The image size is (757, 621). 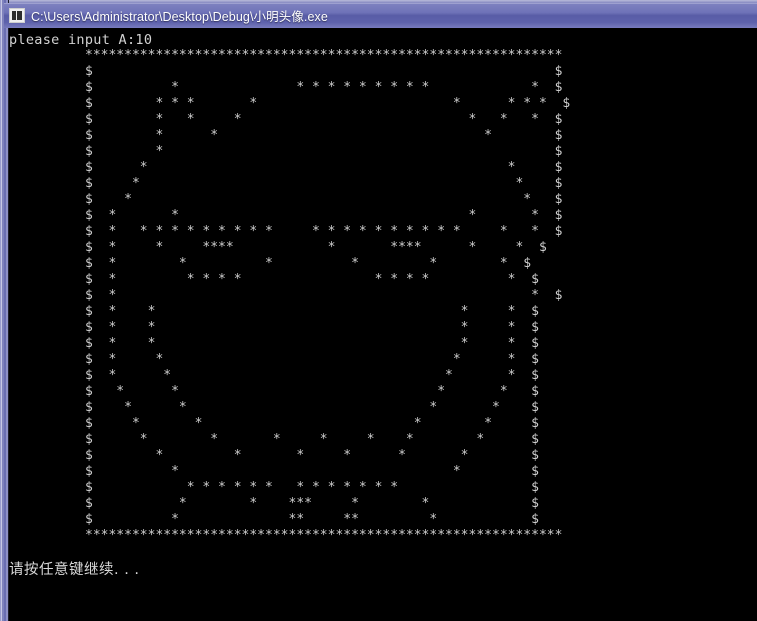 I want to click on ascii-art-row: $ * ** ** * $, so click(x=312, y=519).